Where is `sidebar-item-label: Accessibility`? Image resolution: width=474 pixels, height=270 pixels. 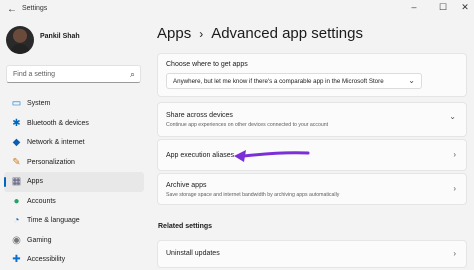
sidebar-item-label: Accessibility is located at coordinates (46, 259).